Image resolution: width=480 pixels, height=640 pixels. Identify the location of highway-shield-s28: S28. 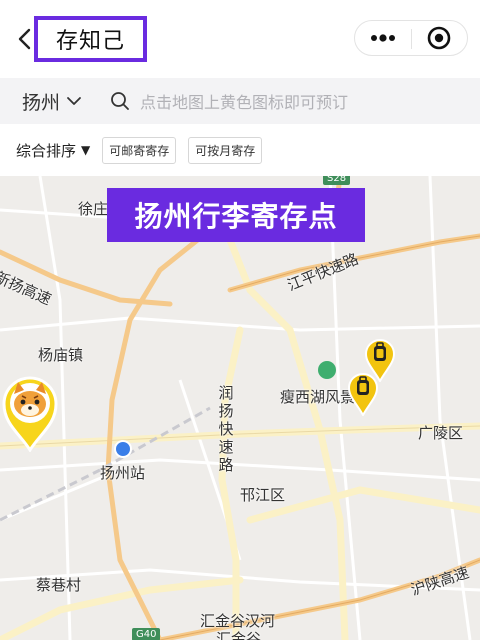
(337, 180).